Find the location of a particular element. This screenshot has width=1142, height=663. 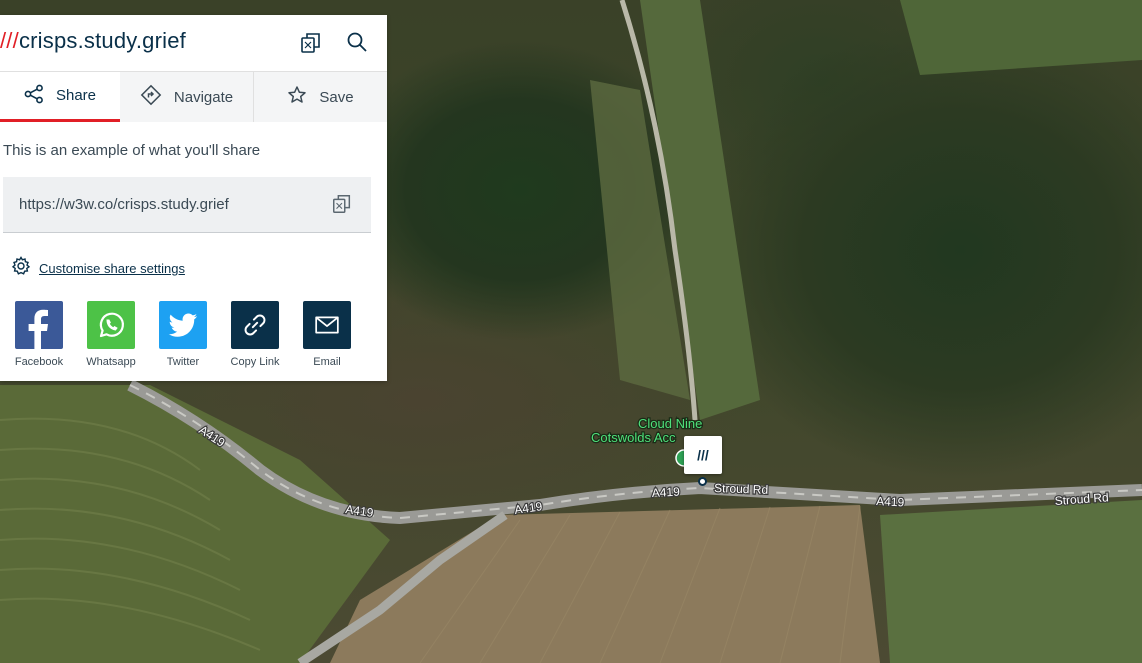

poi-label: Cloud Nine is located at coordinates (670, 423).